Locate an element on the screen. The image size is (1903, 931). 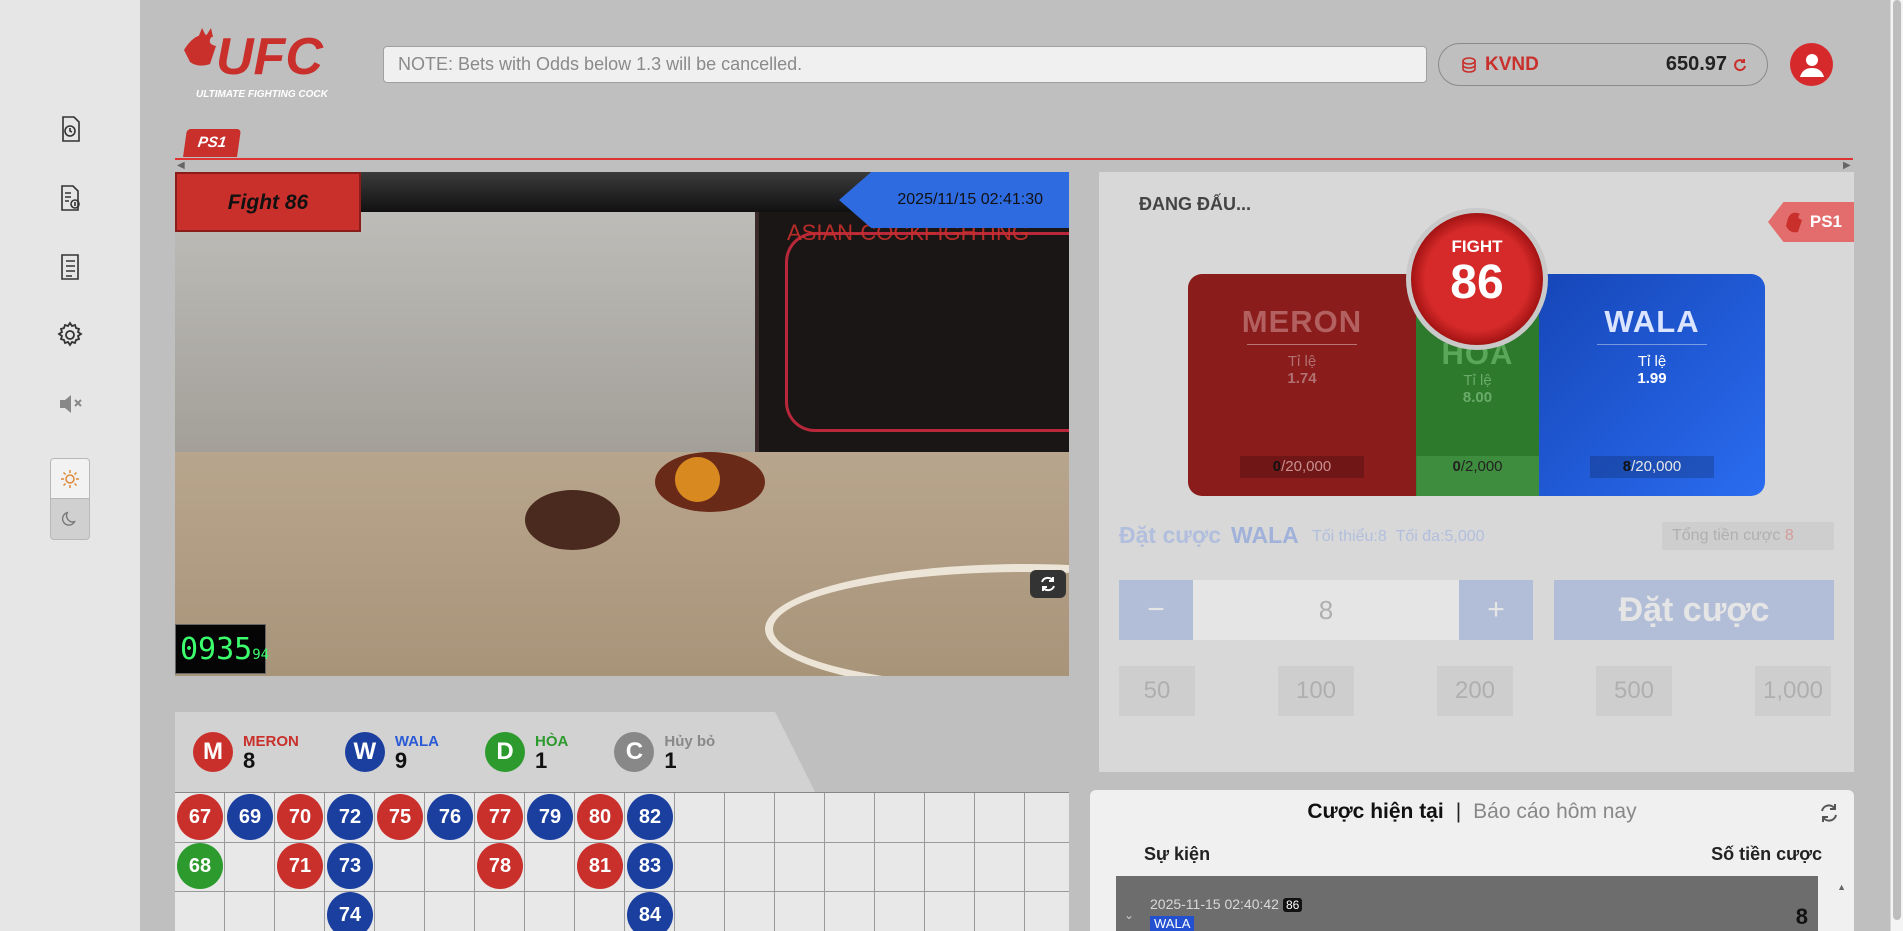
chip-500: 500 is located at coordinates (1634, 691).